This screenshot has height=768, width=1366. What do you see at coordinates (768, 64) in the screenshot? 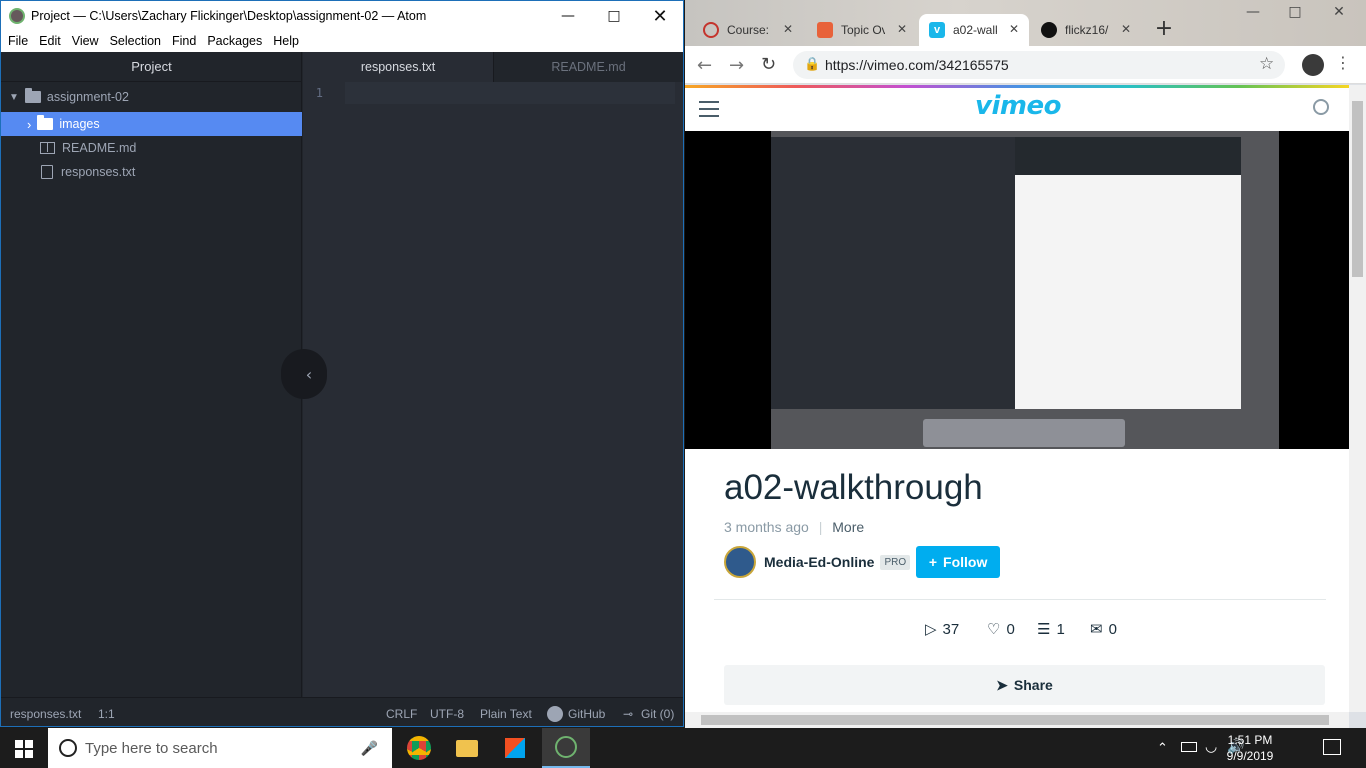
I see `reload-icon: ↻` at bounding box center [768, 64].